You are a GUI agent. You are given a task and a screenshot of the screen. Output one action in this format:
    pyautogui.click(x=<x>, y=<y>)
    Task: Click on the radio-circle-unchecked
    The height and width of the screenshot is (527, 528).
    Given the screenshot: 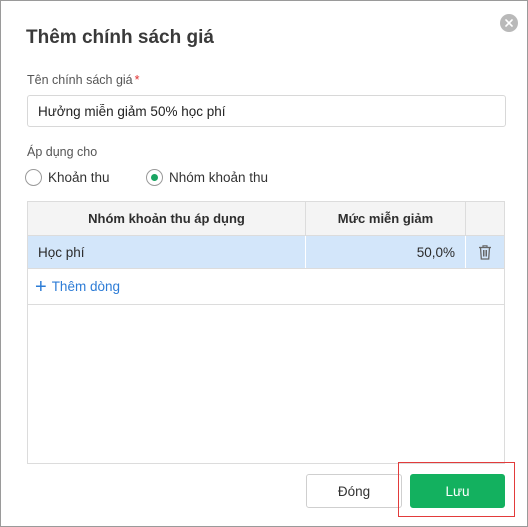 What is the action you would take?
    pyautogui.click(x=33, y=177)
    